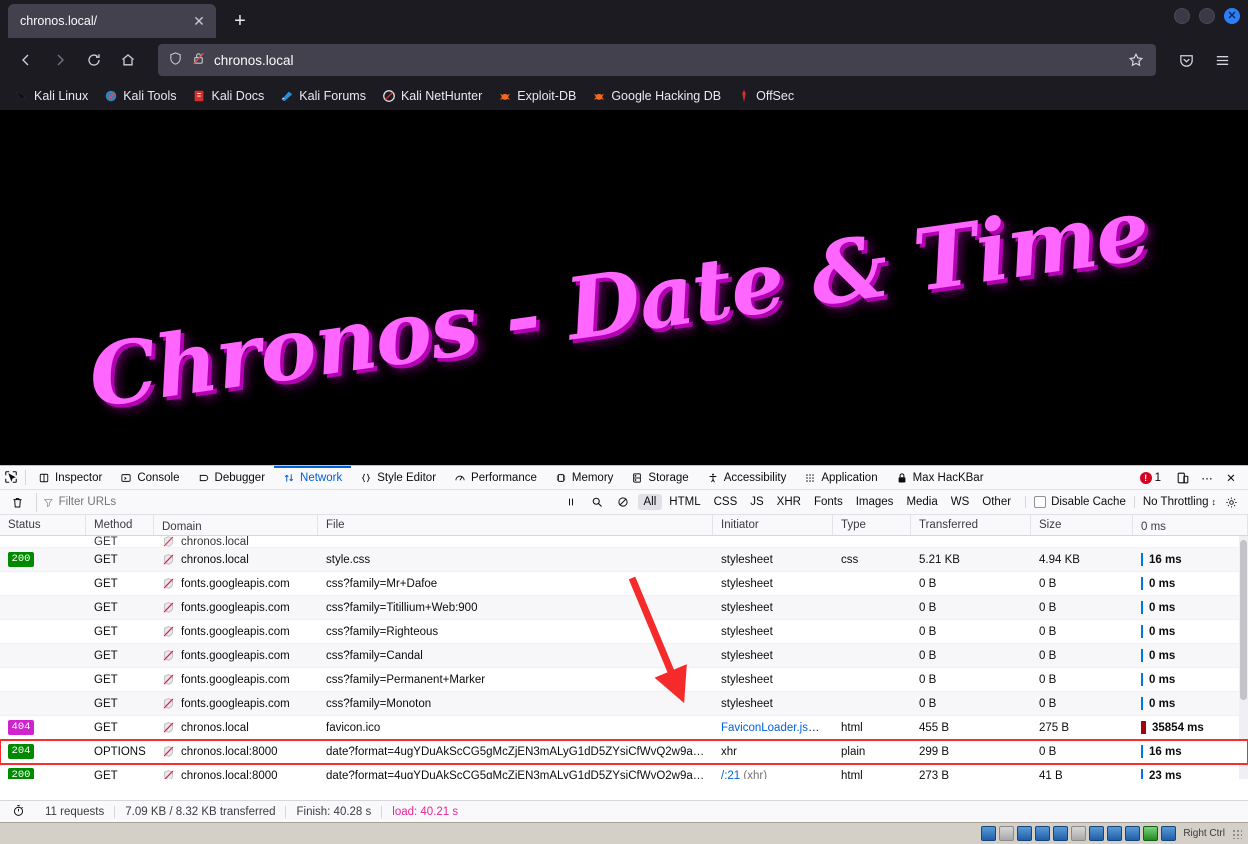 This screenshot has width=1248, height=844. What do you see at coordinates (1174, 502) in the screenshot?
I see `throttling-select: No Throttling ↕` at bounding box center [1174, 502].